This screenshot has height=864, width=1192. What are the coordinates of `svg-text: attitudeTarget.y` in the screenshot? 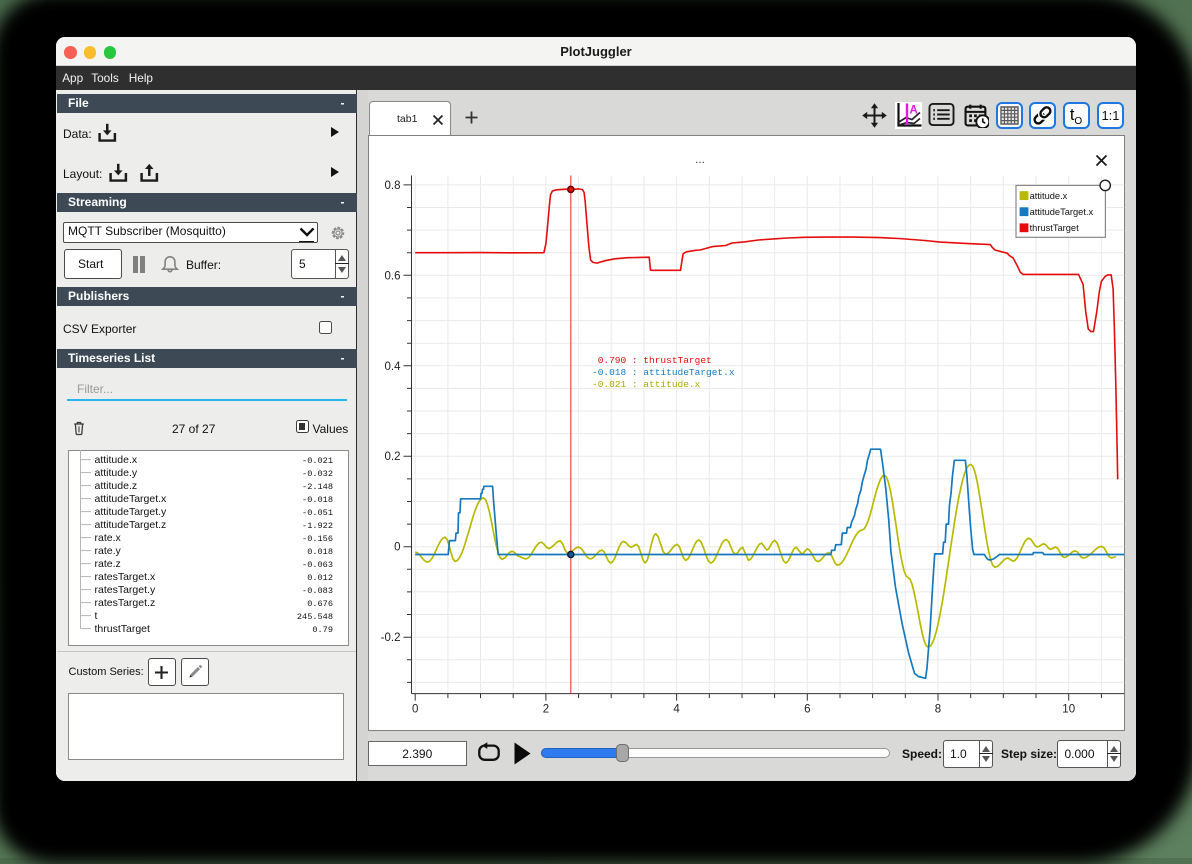 It's located at (131, 512).